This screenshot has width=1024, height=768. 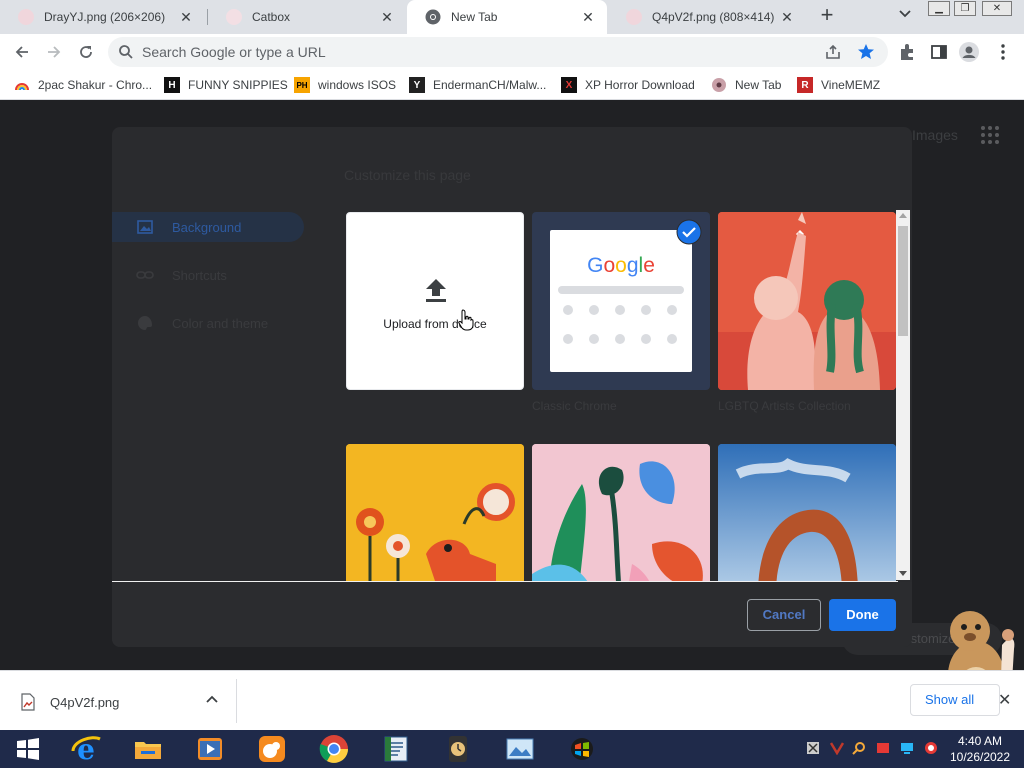 I want to click on image-icon, so click(x=145, y=227).